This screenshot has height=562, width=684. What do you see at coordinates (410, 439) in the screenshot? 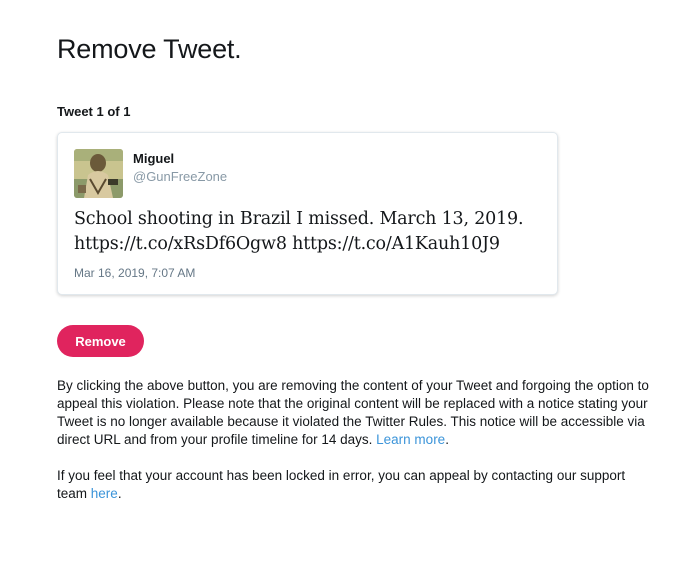
I see `learn-more-link: Learn more` at bounding box center [410, 439].